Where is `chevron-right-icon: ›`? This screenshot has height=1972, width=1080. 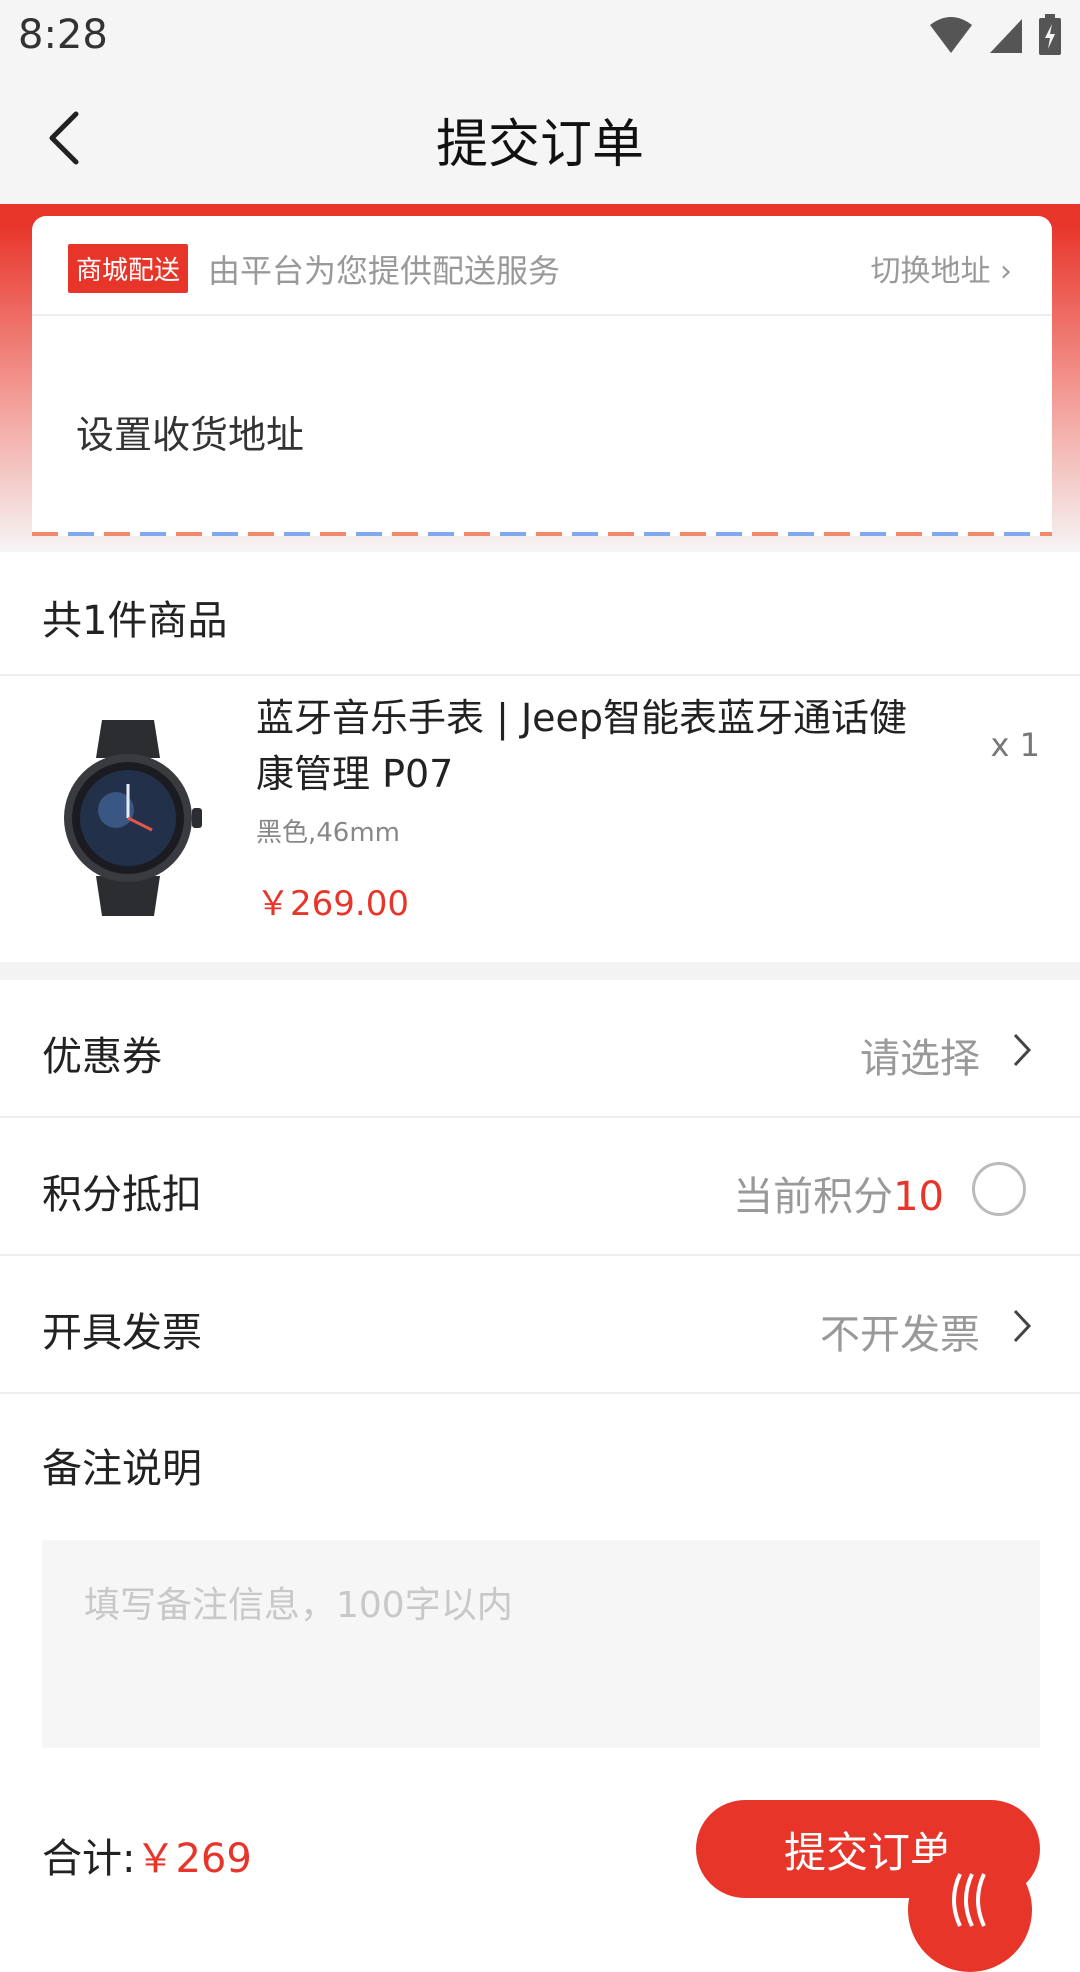
chevron-right-icon: › is located at coordinates (1006, 271).